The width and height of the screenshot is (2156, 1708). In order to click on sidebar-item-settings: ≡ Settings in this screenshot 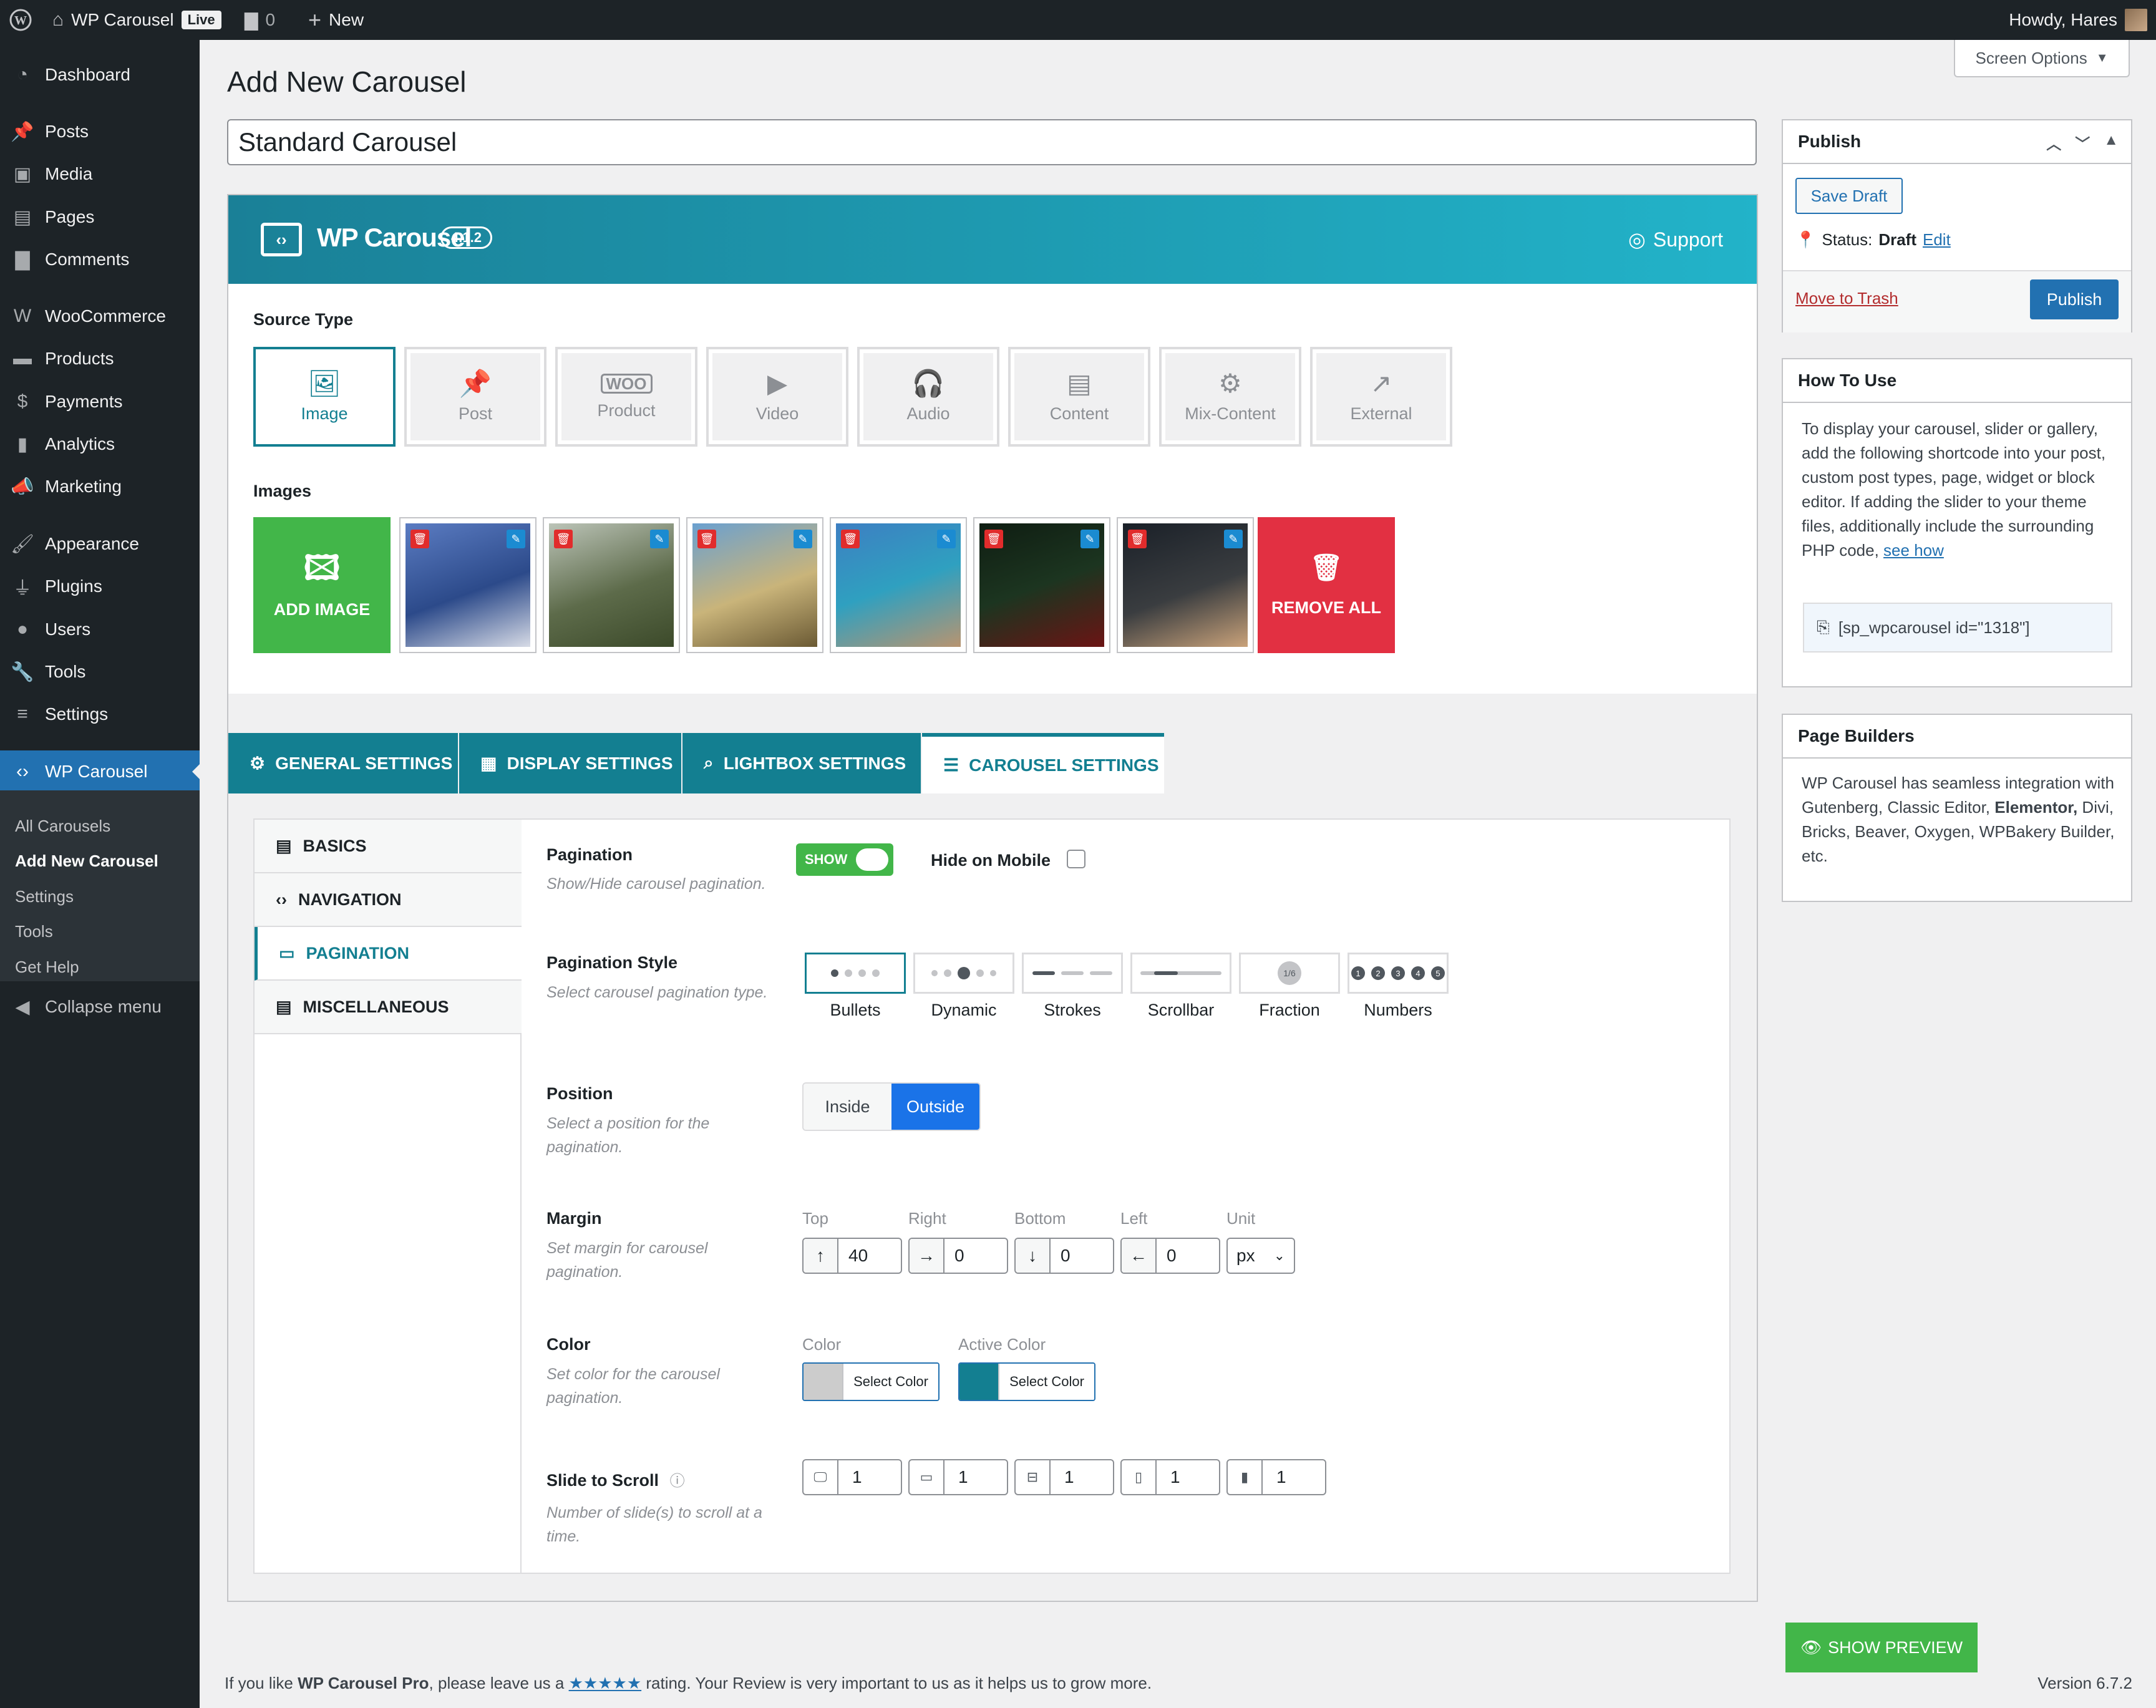, I will do `click(100, 714)`.